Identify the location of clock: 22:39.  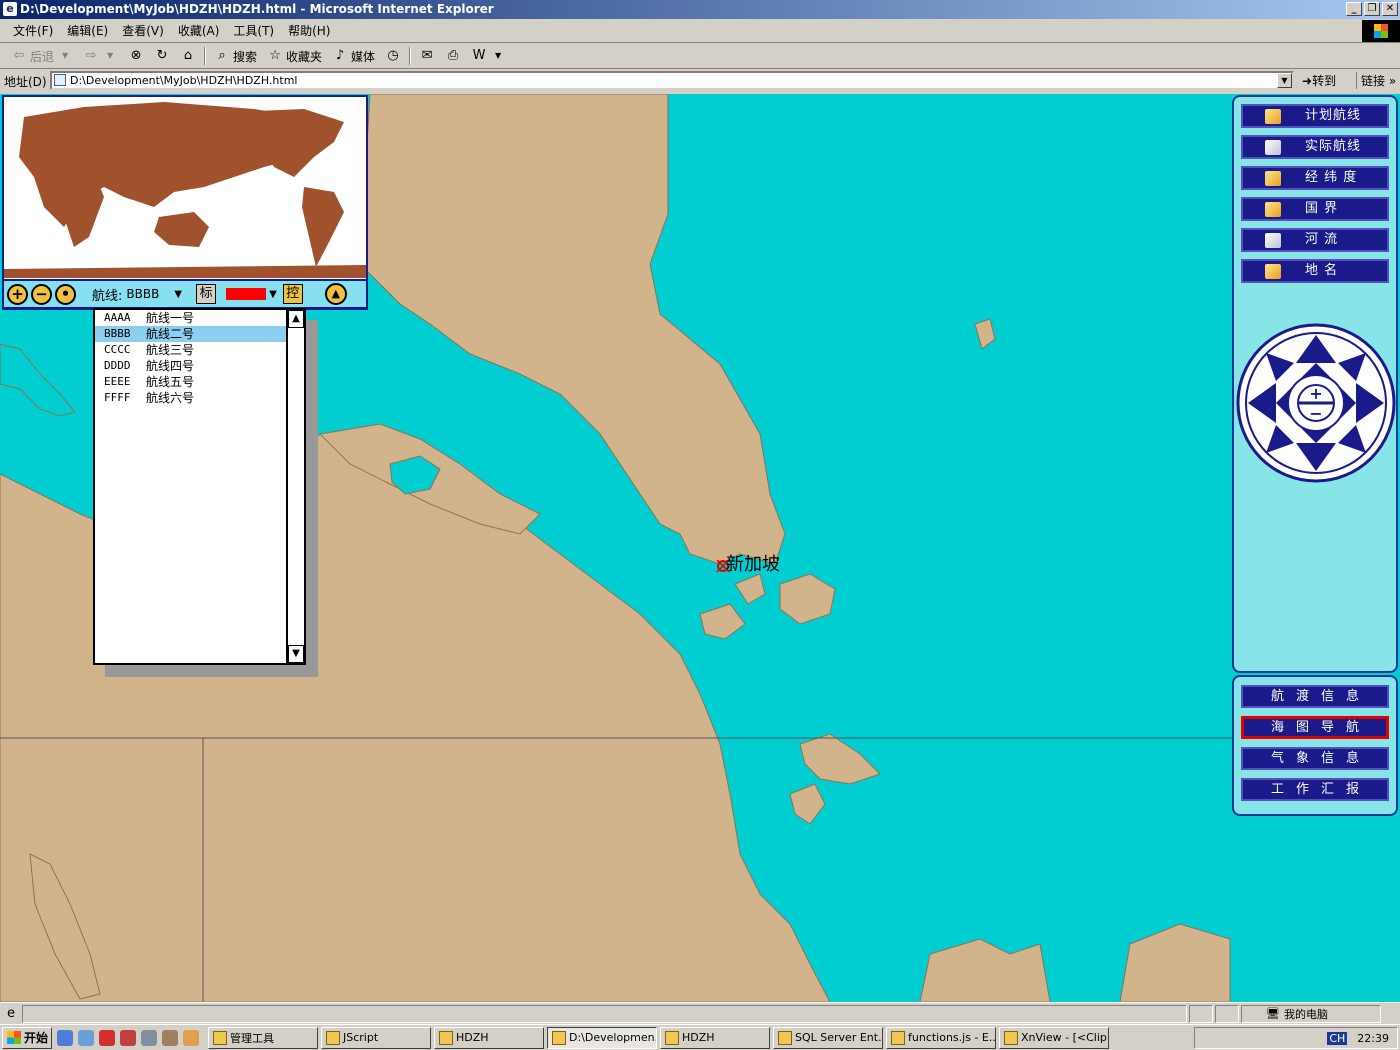
(1373, 1038).